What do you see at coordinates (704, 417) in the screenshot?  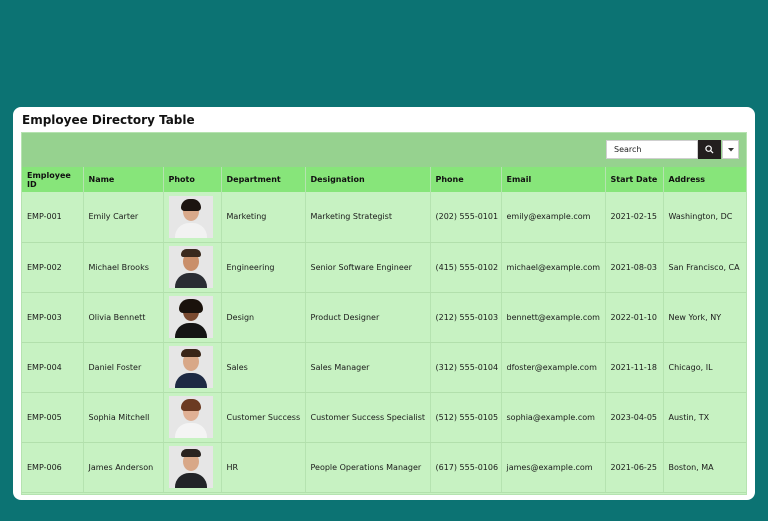 I see `cell-address: Austin, TX` at bounding box center [704, 417].